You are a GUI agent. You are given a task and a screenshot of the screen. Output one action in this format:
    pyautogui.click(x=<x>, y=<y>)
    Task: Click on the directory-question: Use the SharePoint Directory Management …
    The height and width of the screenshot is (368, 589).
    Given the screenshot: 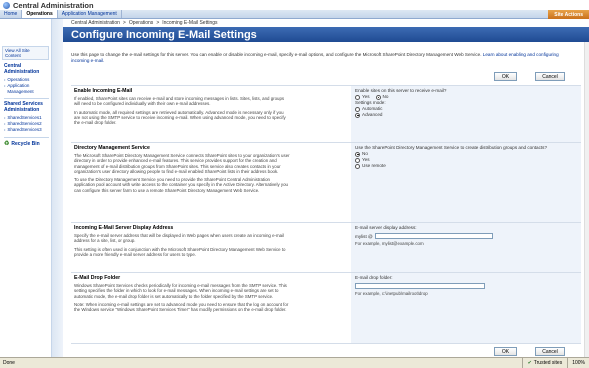 What is the action you would take?
    pyautogui.click(x=451, y=147)
    